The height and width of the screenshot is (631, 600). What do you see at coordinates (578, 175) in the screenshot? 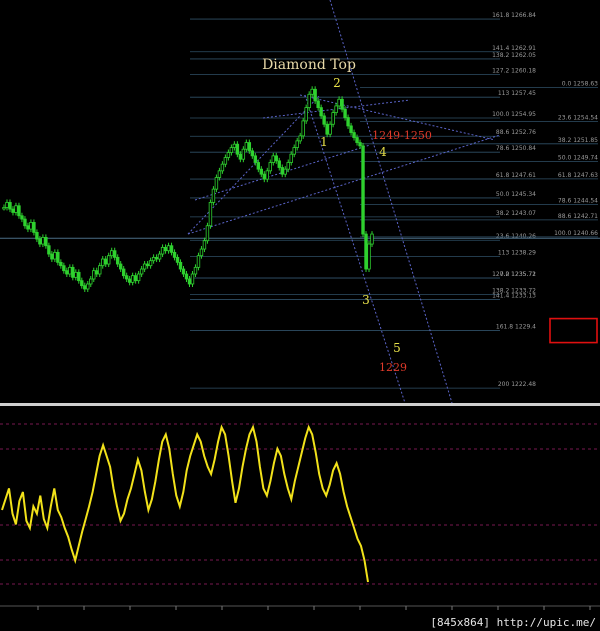
I see `fib-level-label: 61.8 1247.63` at bounding box center [578, 175].